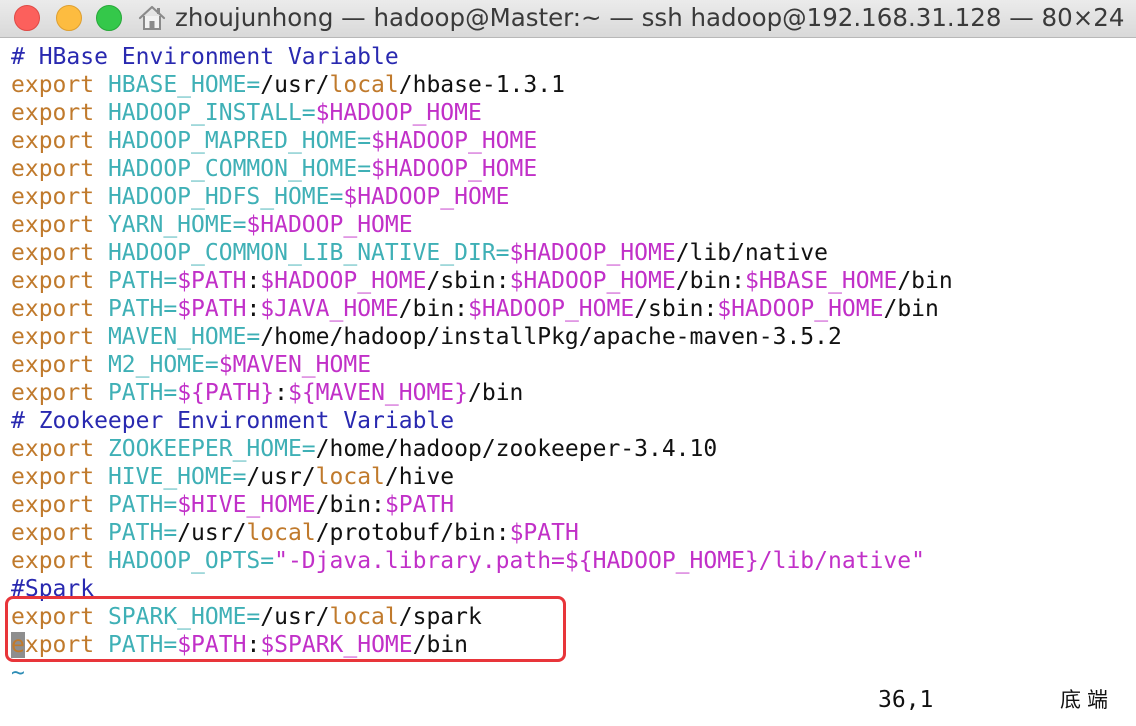  I want to click on line-token: HADOOP_COMMON_LIB_NATIVE_DIR=, so click(302, 253).